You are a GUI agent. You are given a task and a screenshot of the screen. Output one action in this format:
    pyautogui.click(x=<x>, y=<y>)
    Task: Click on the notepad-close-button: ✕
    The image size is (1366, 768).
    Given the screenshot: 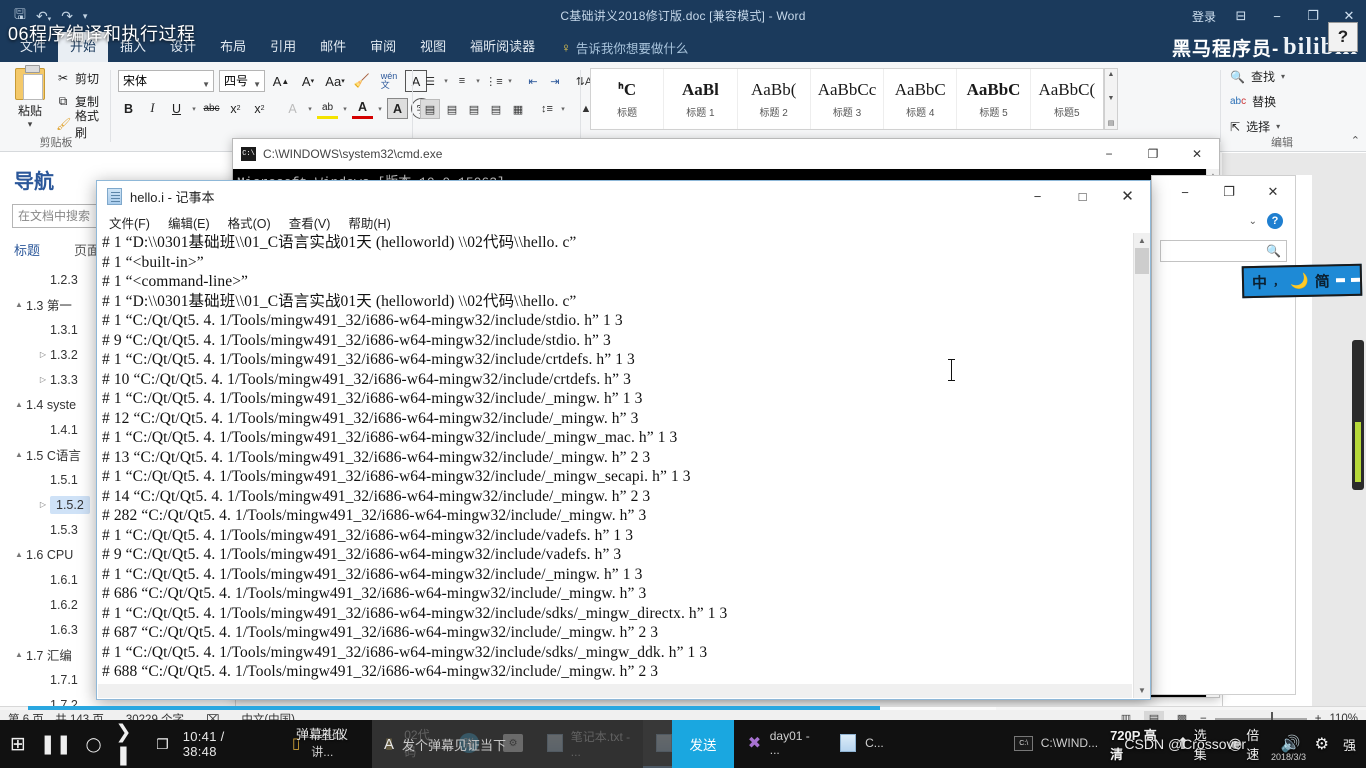 What is the action you would take?
    pyautogui.click(x=1127, y=196)
    